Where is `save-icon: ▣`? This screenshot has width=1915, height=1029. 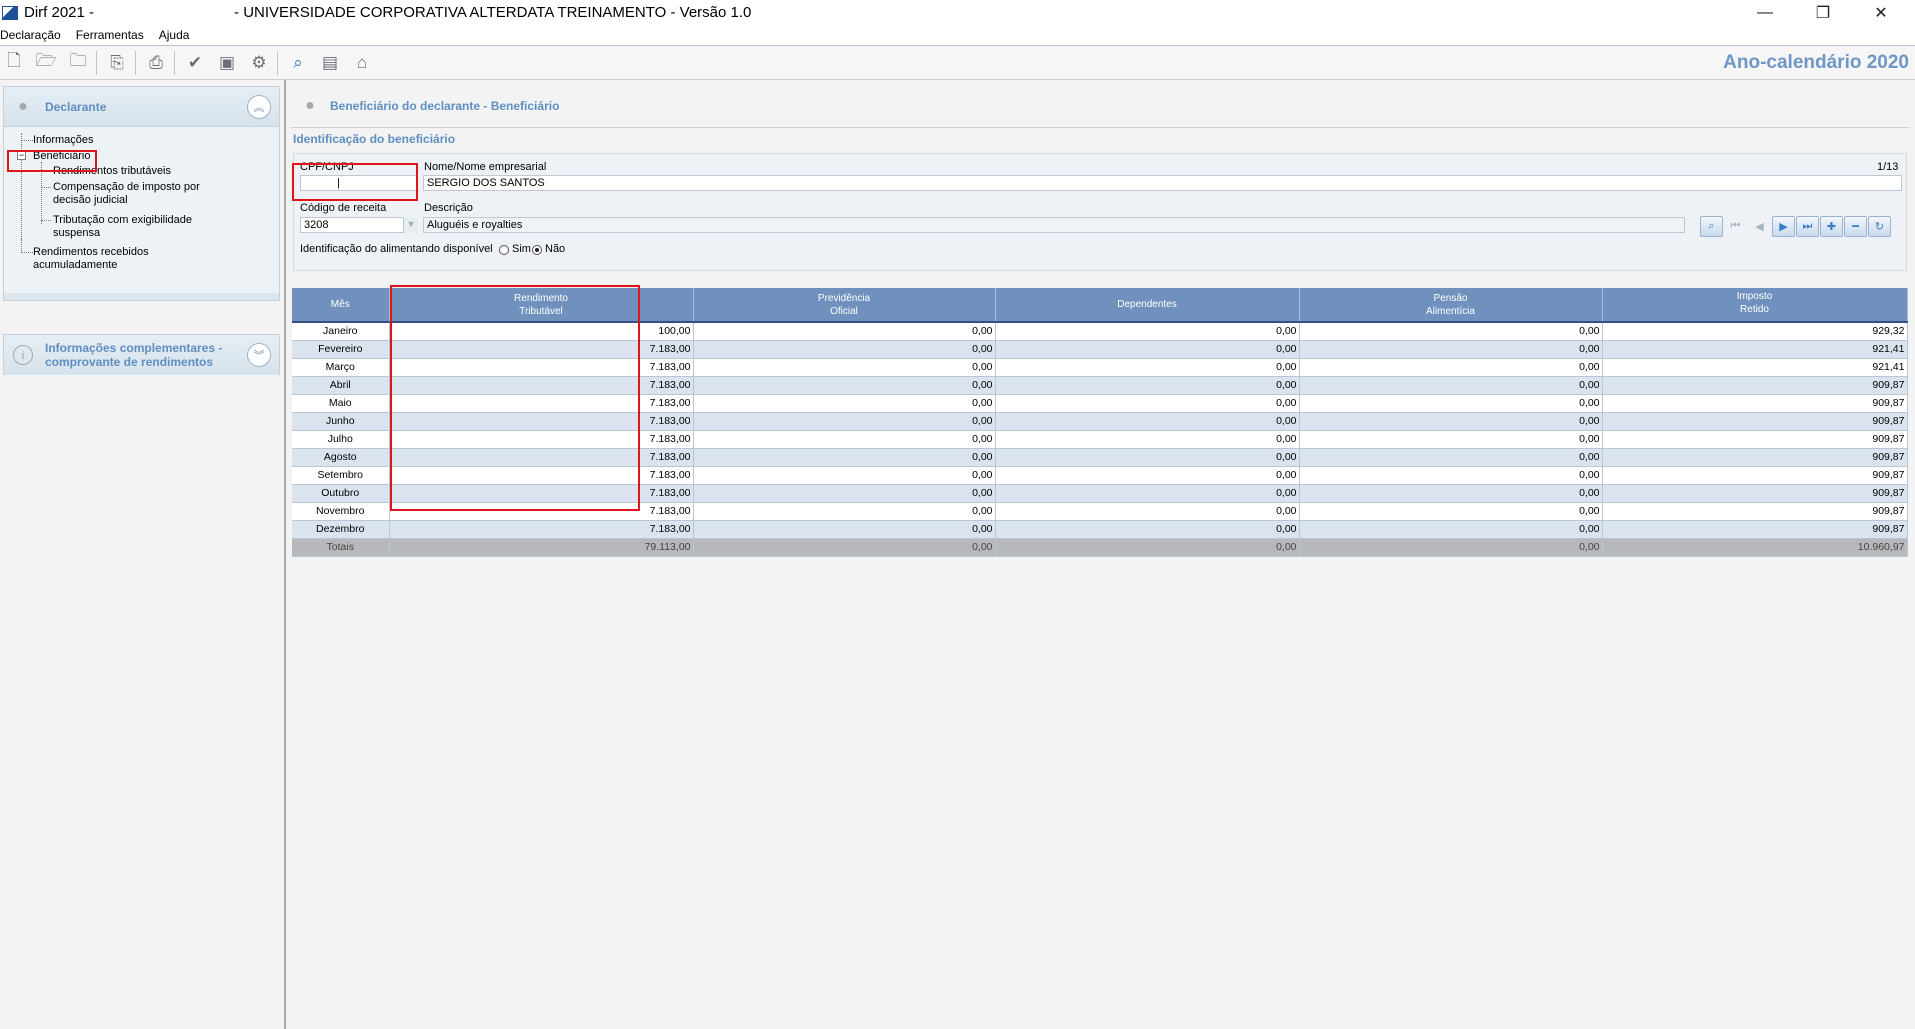
save-icon: ▣ is located at coordinates (227, 63).